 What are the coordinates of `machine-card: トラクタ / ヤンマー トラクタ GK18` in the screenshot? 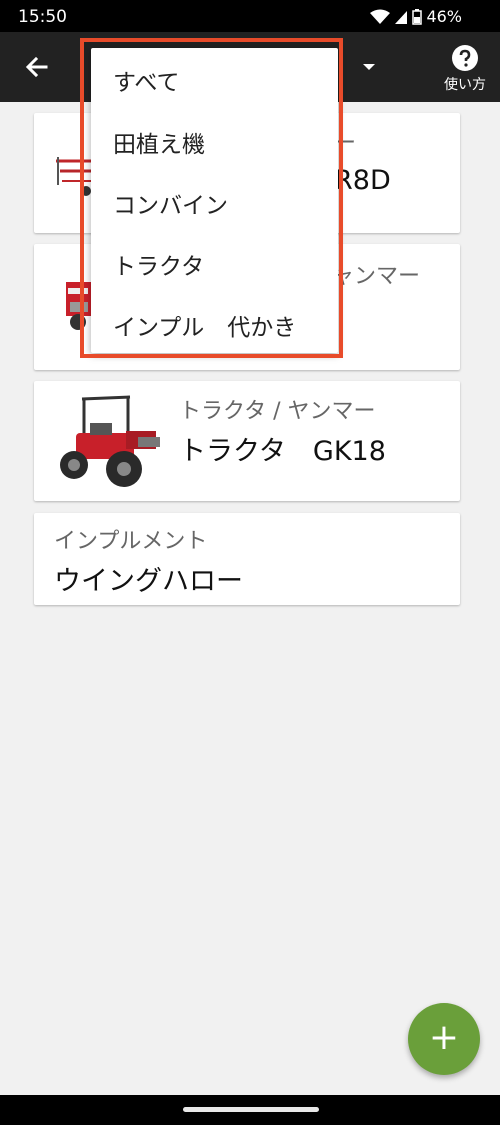 It's located at (247, 441).